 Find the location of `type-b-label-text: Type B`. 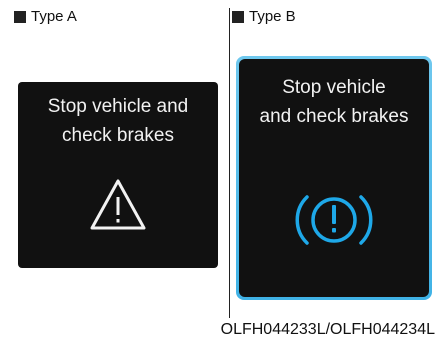

type-b-label-text: Type B is located at coordinates (272, 16).